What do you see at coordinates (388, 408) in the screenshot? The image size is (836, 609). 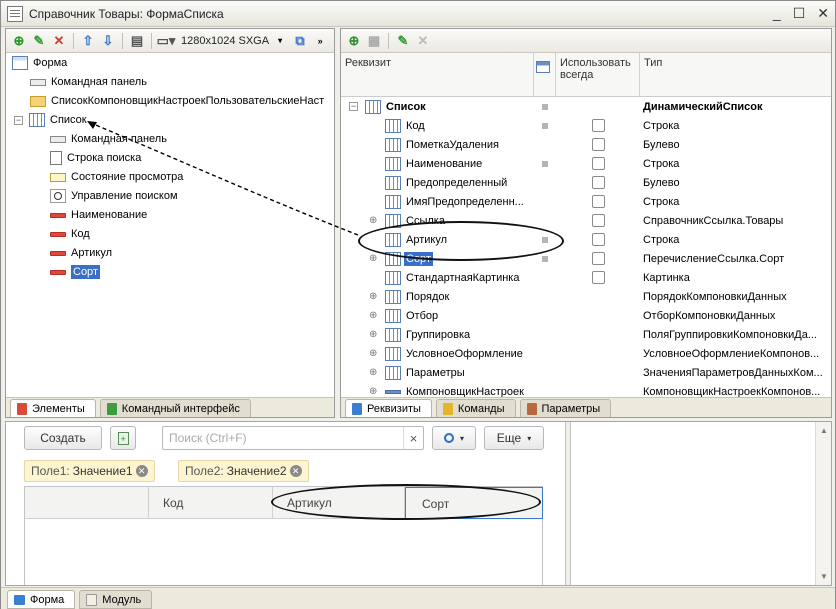 I see `tab-attributes: Реквизиты` at bounding box center [388, 408].